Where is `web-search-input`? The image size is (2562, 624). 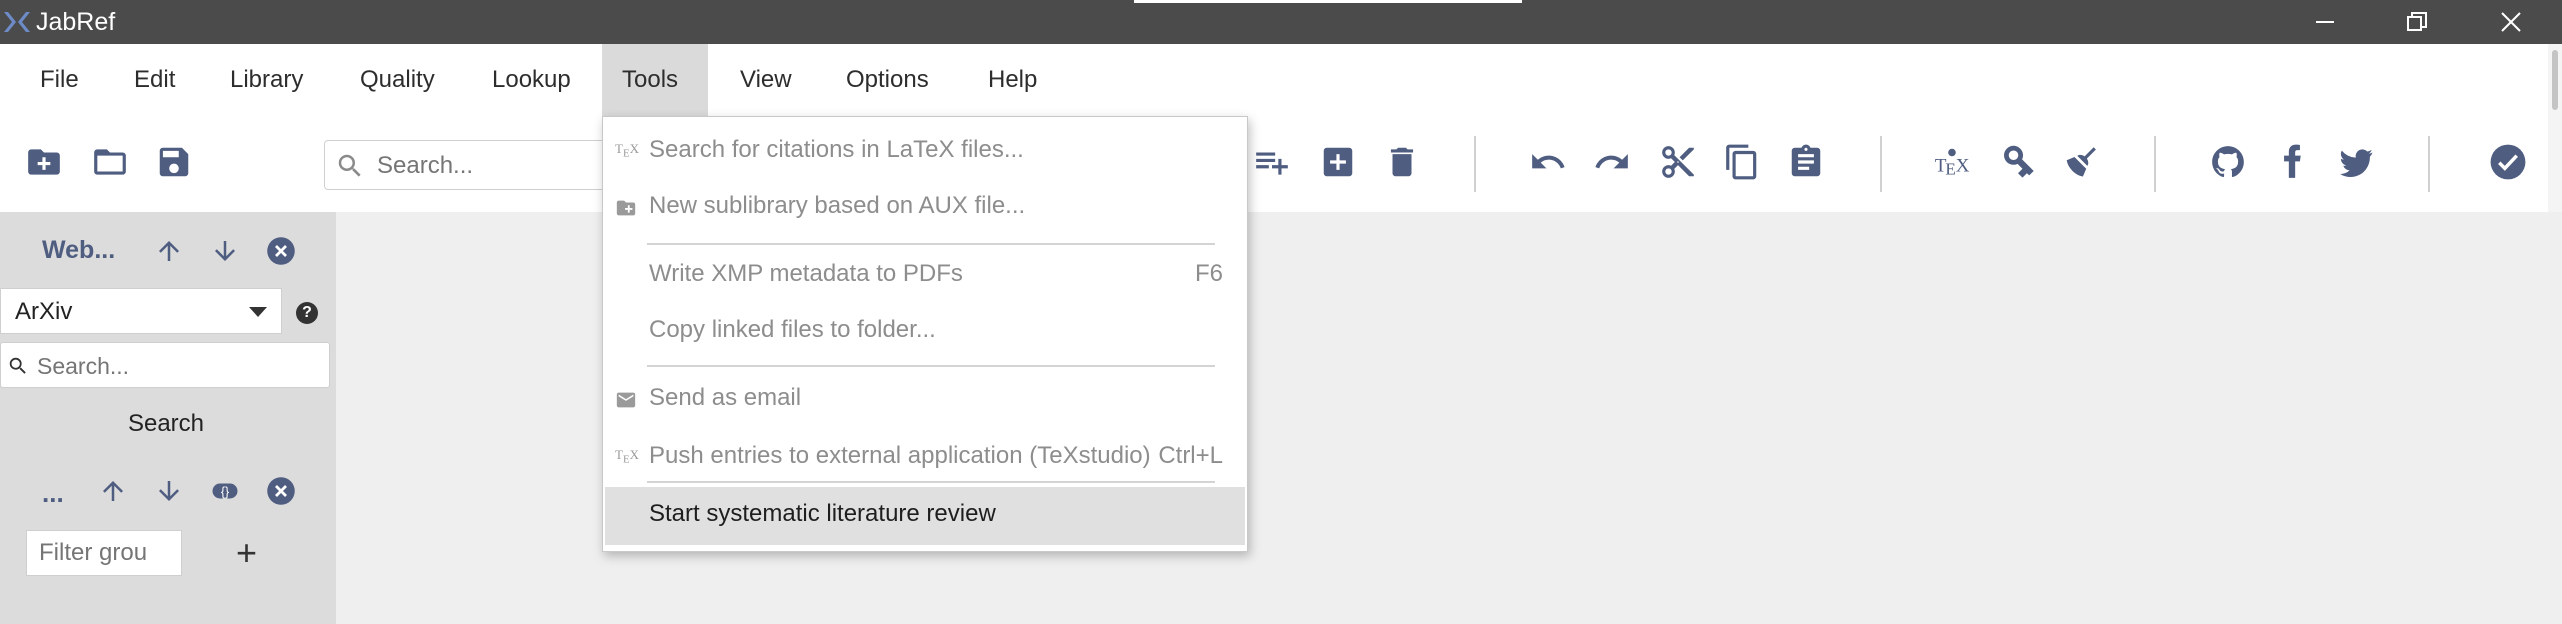
web-search-input is located at coordinates (177, 366).